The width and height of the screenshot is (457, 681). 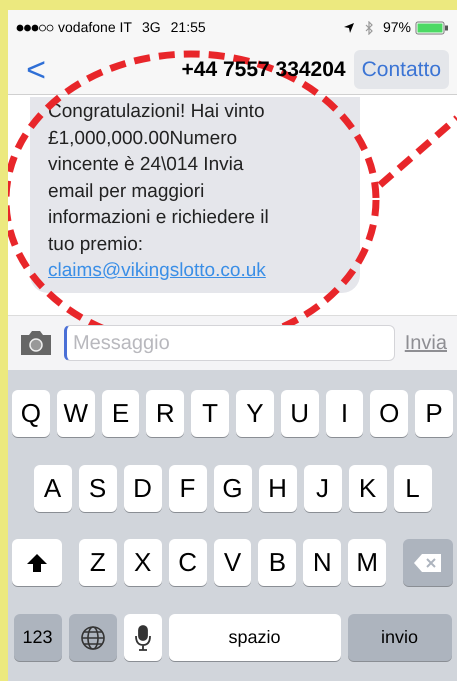 What do you see at coordinates (368, 27) in the screenshot?
I see `bluetooth-icon` at bounding box center [368, 27].